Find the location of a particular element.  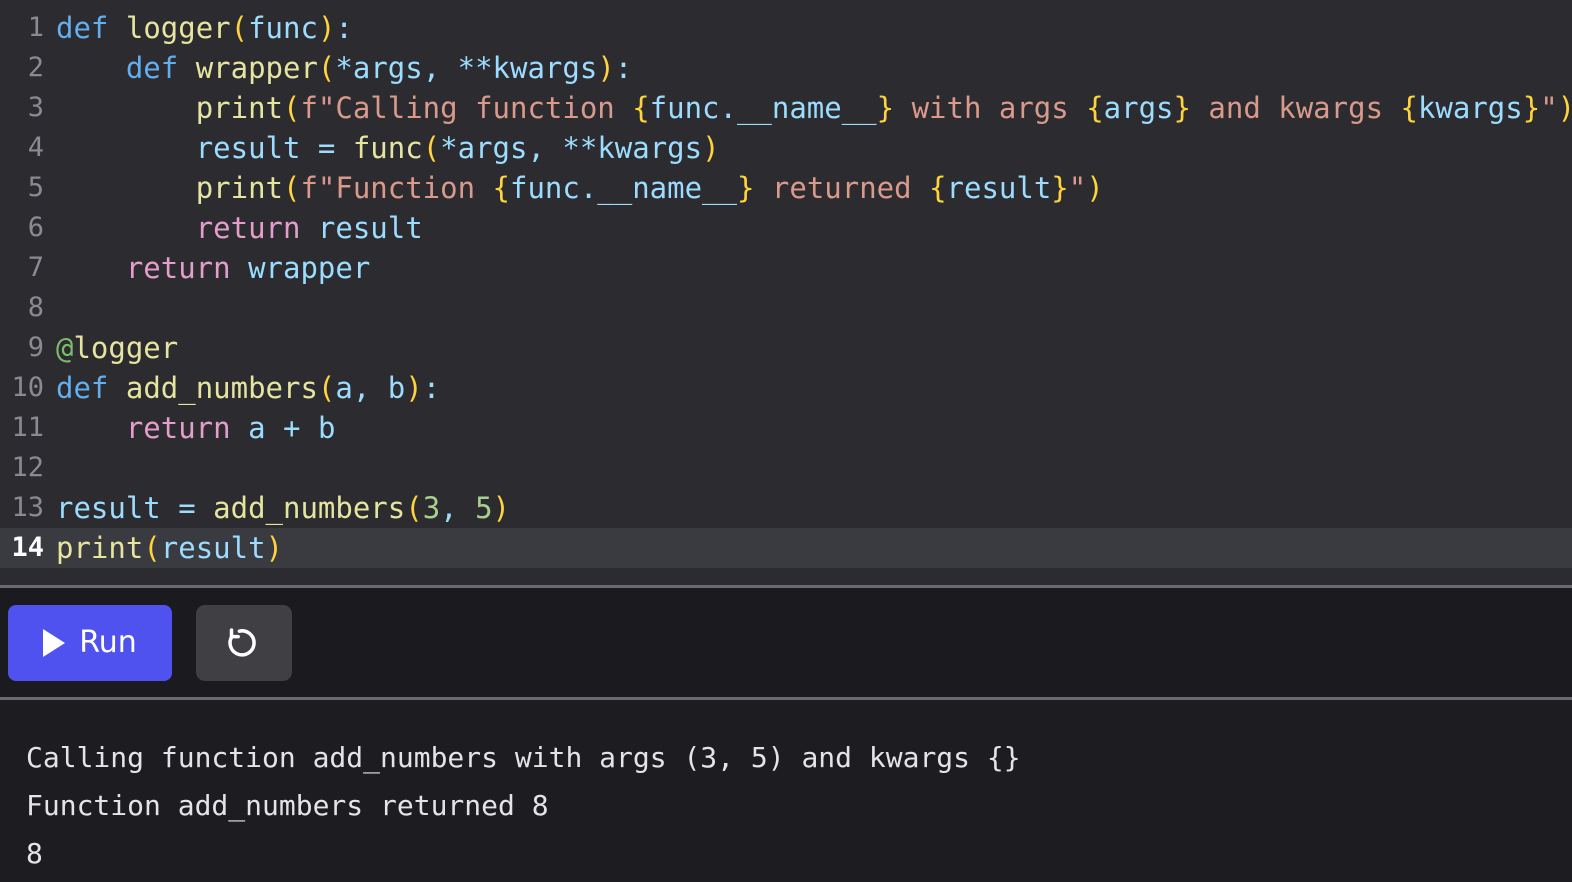

code-line: 12 is located at coordinates (786, 468).